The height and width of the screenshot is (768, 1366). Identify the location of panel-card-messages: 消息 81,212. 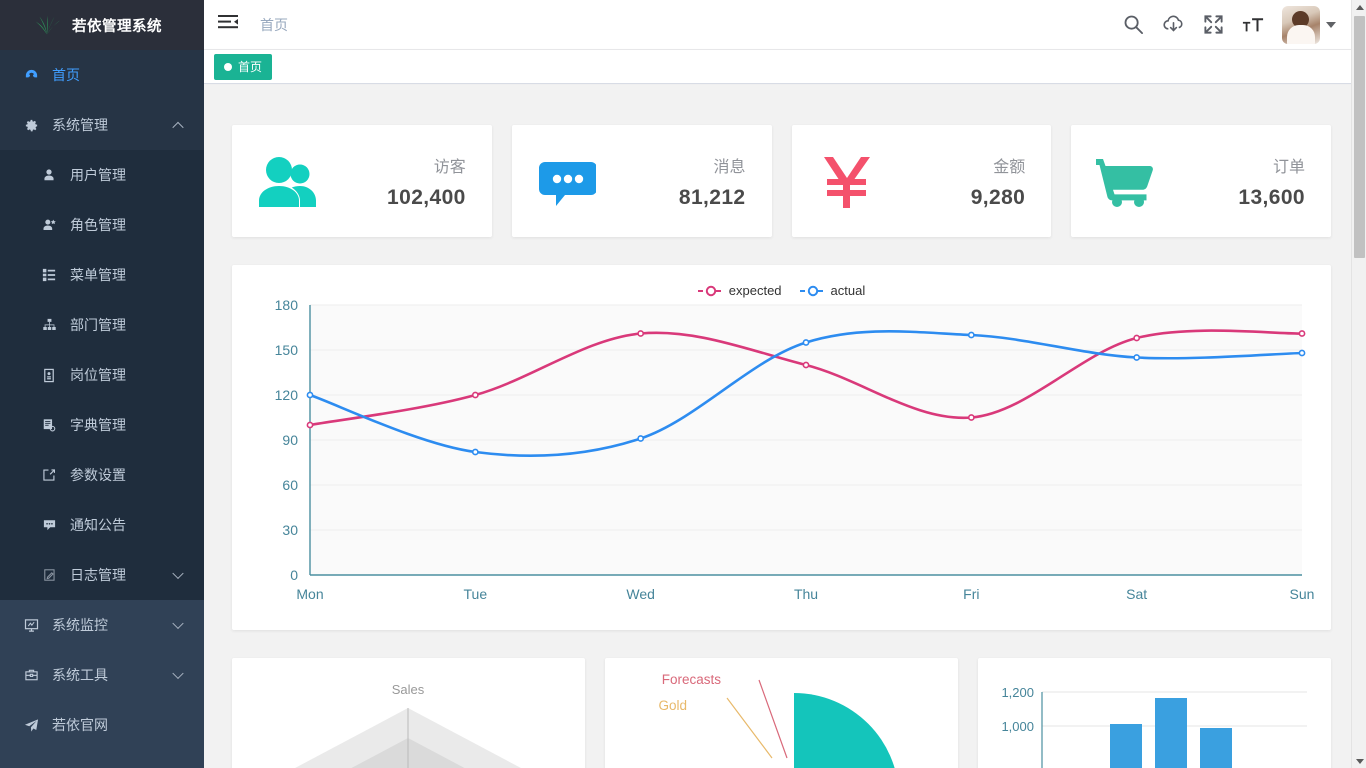
(641, 181).